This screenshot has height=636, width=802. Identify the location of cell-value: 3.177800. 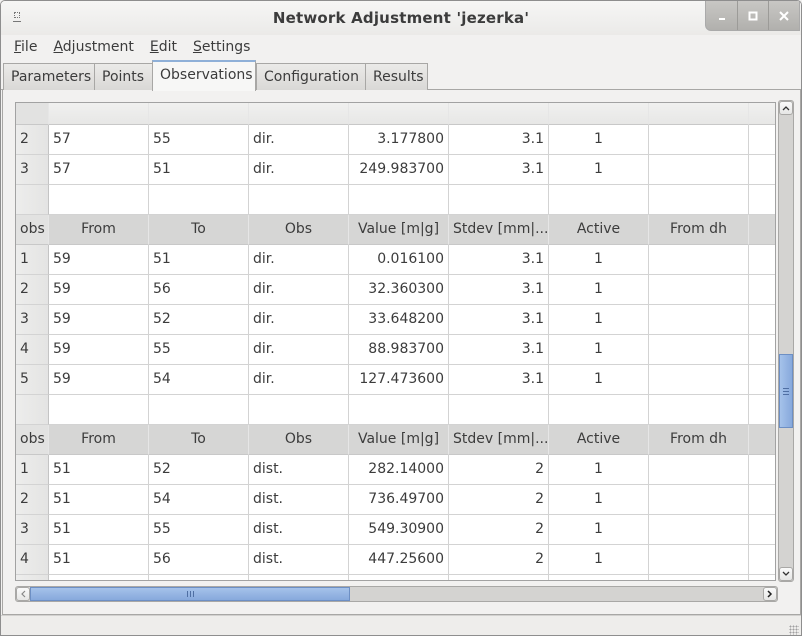
(399, 140).